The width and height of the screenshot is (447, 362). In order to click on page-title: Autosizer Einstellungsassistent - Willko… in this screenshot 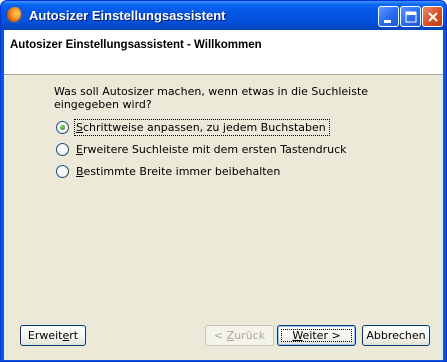, I will do `click(136, 45)`.